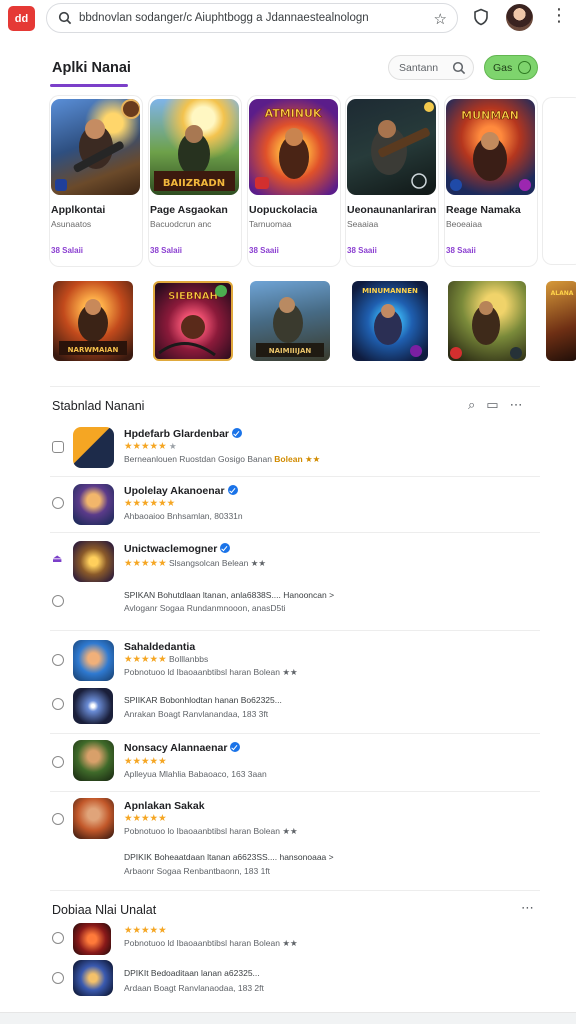 The height and width of the screenshot is (1024, 576). I want to click on list-tools: ⌕ ▭ ⋯, so click(495, 404).